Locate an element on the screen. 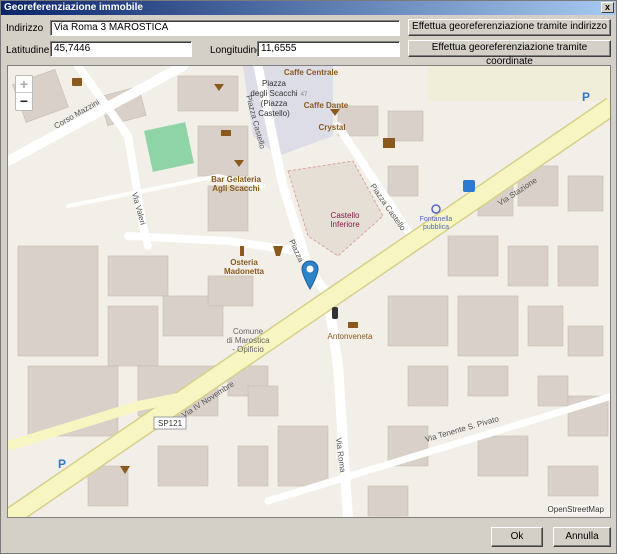 Image resolution: width=617 pixels, height=554 pixels. label-osteria-2: Madonetta is located at coordinates (244, 271).